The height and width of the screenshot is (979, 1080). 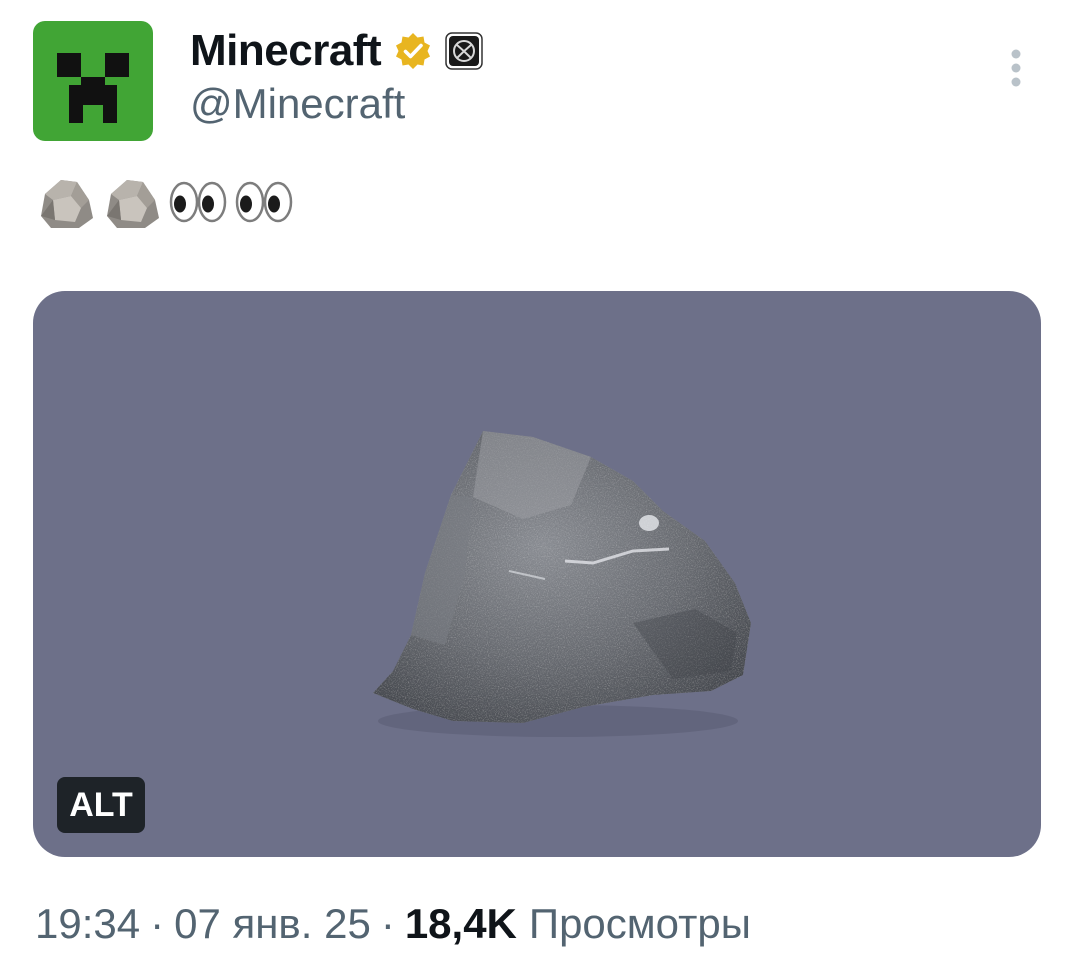 What do you see at coordinates (562, 584) in the screenshot?
I see `rock-photo` at bounding box center [562, 584].